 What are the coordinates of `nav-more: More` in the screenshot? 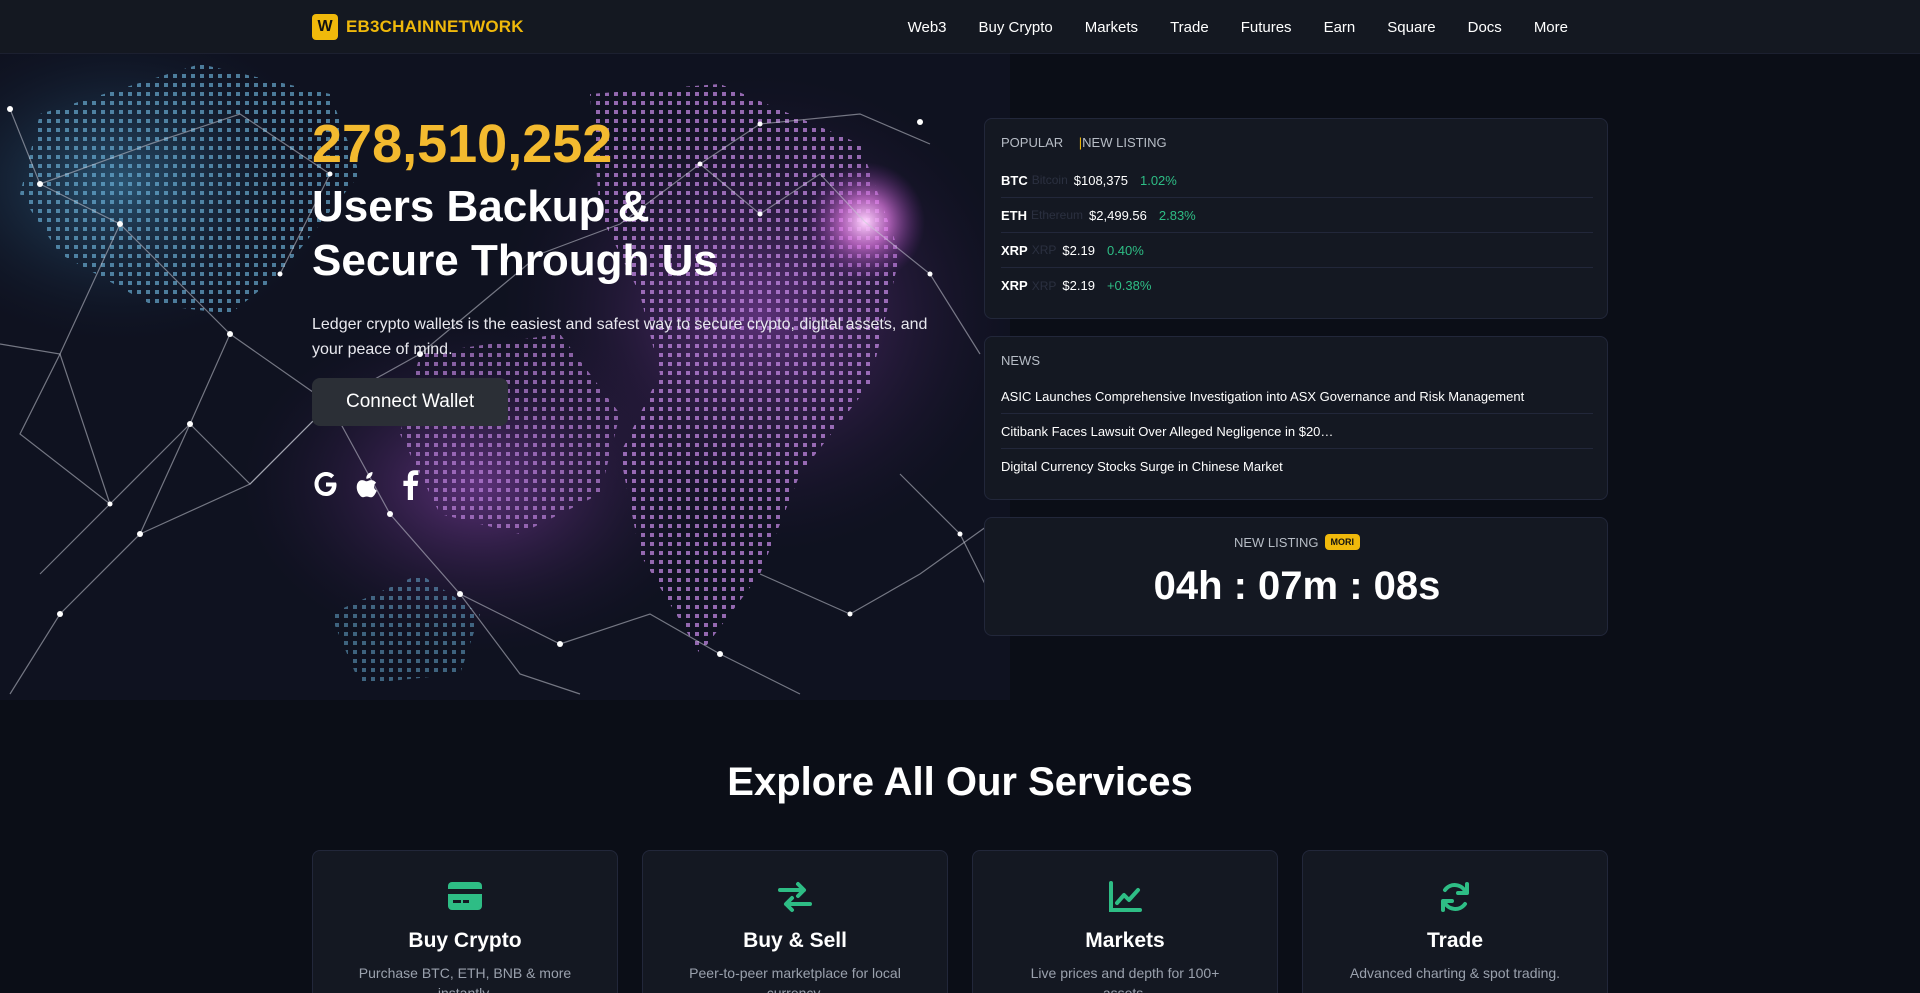 It's located at (1551, 27).